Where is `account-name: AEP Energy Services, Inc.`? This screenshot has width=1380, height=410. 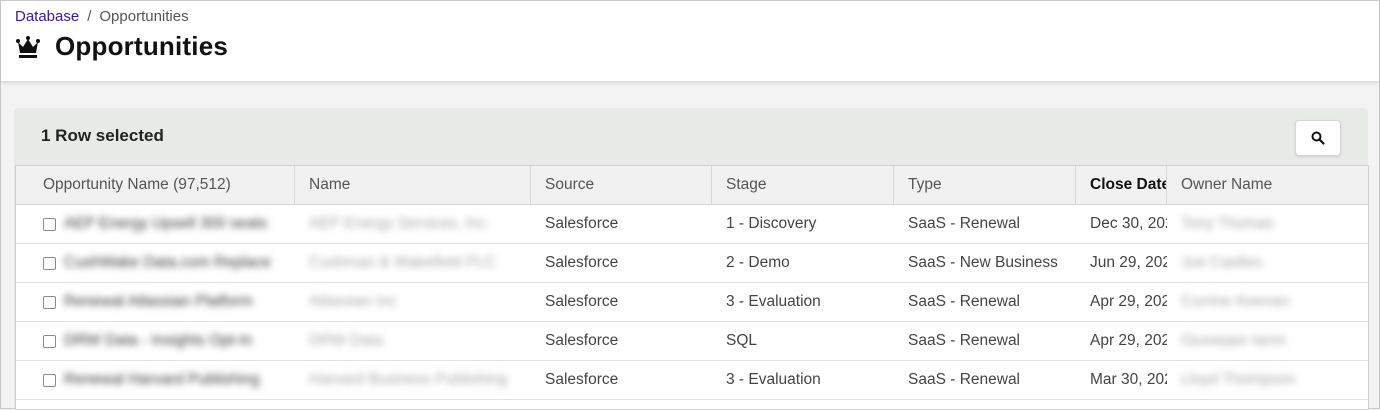
account-name: AEP Energy Services, Inc. is located at coordinates (400, 224).